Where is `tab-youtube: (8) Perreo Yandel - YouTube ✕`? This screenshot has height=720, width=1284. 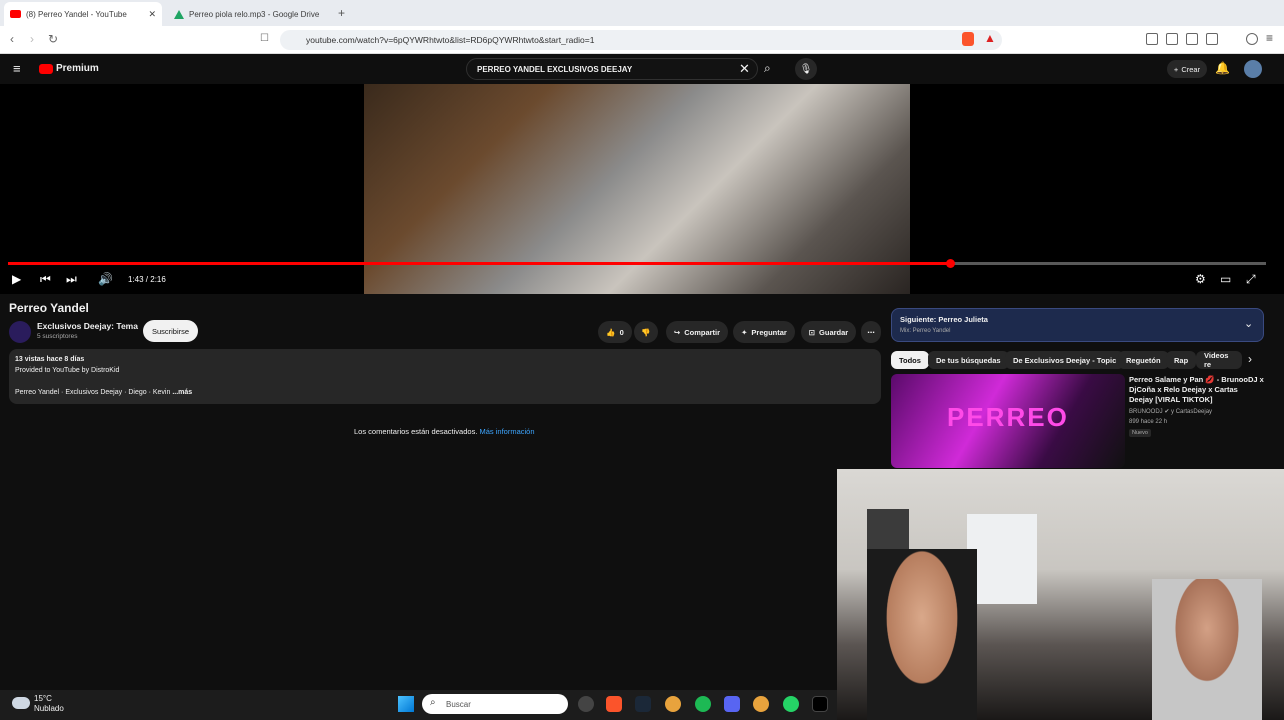
tab-youtube: (8) Perreo Yandel - YouTube ✕ is located at coordinates (83, 14).